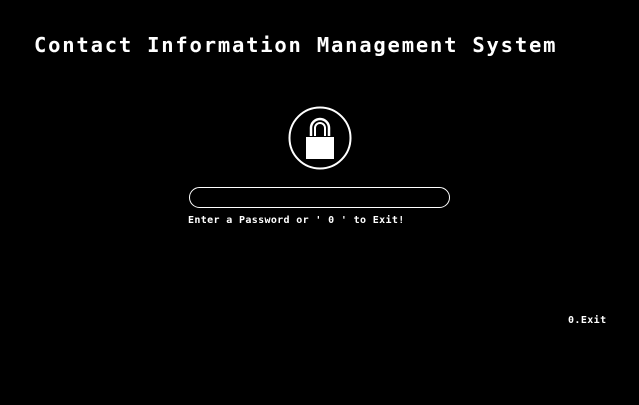 Image resolution: width=639 pixels, height=405 pixels. What do you see at coordinates (320, 138) in the screenshot?
I see `lock-icon` at bounding box center [320, 138].